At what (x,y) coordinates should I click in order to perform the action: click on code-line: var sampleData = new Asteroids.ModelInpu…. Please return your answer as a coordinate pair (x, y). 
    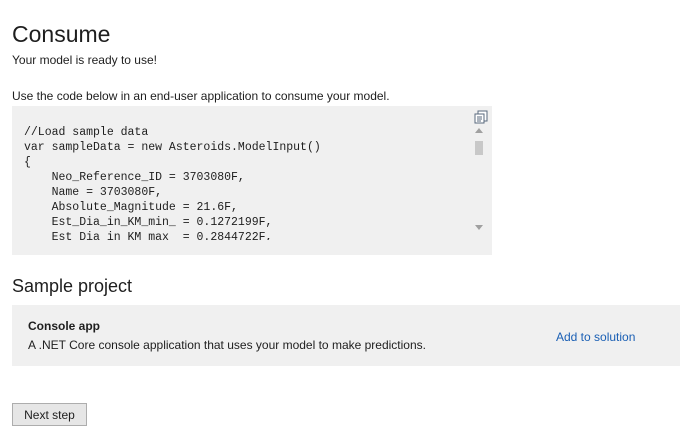
    Looking at the image, I should click on (172, 147).